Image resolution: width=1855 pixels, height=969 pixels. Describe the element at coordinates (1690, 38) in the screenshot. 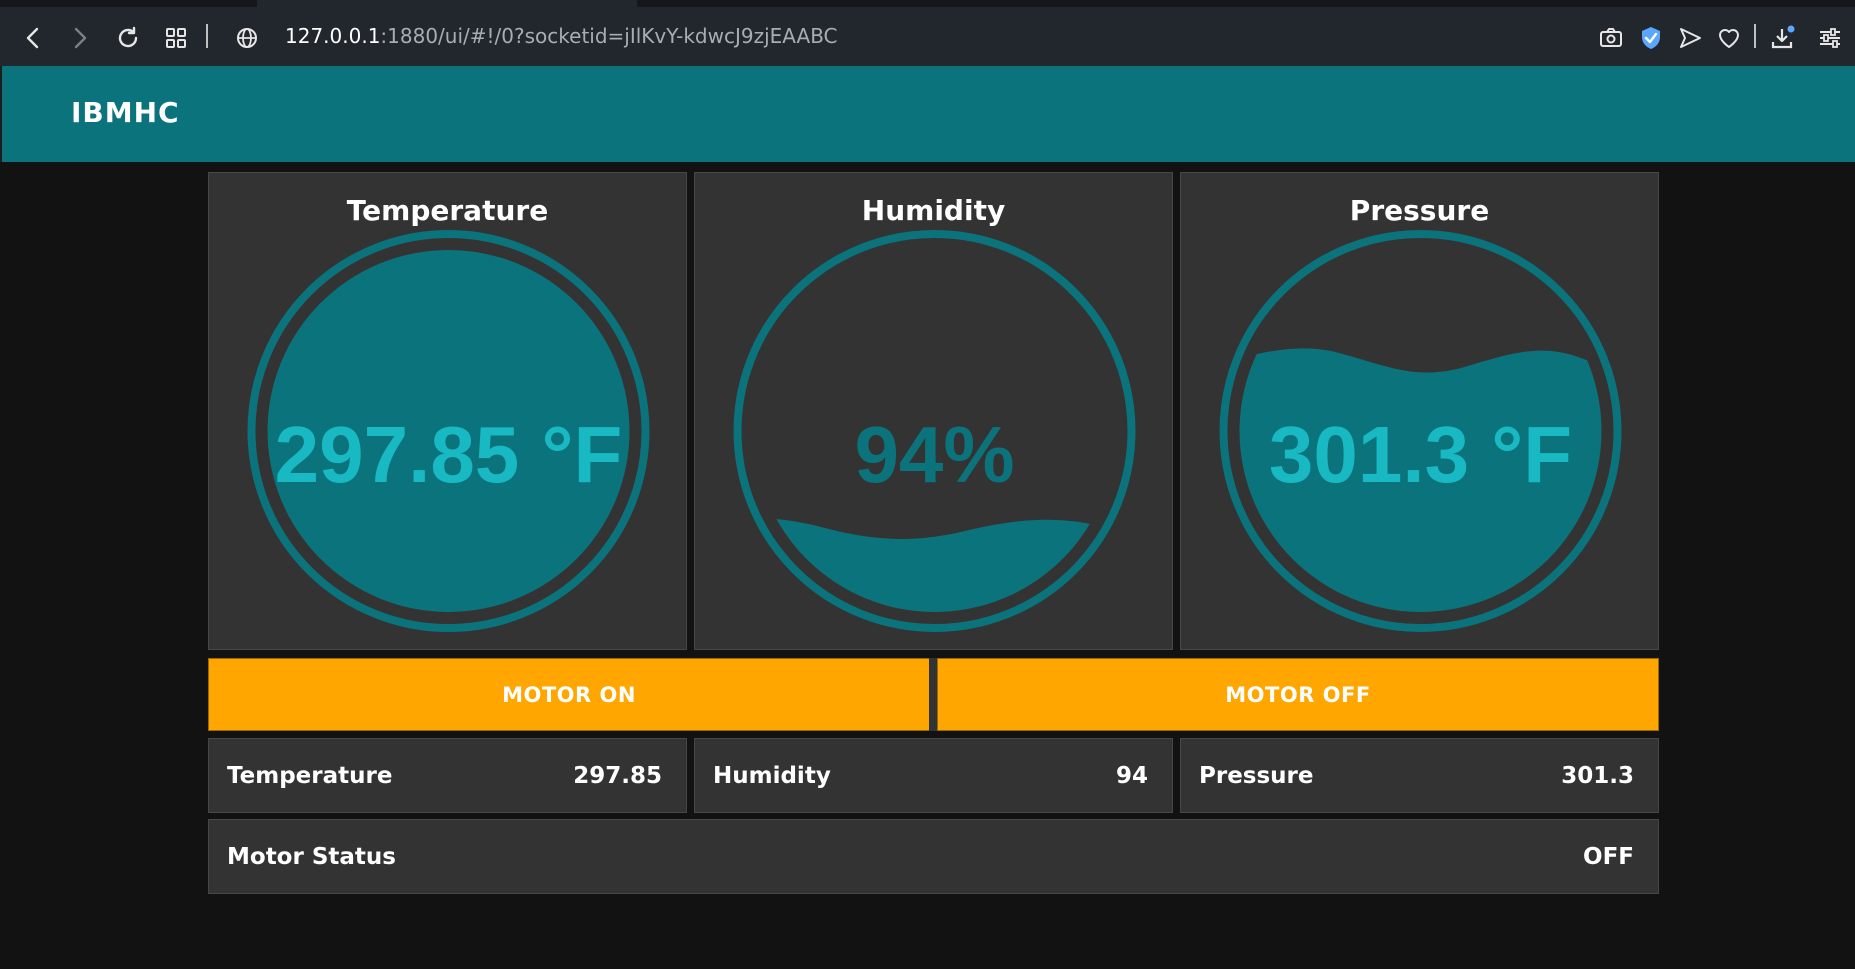

I see `send-icon` at that location.